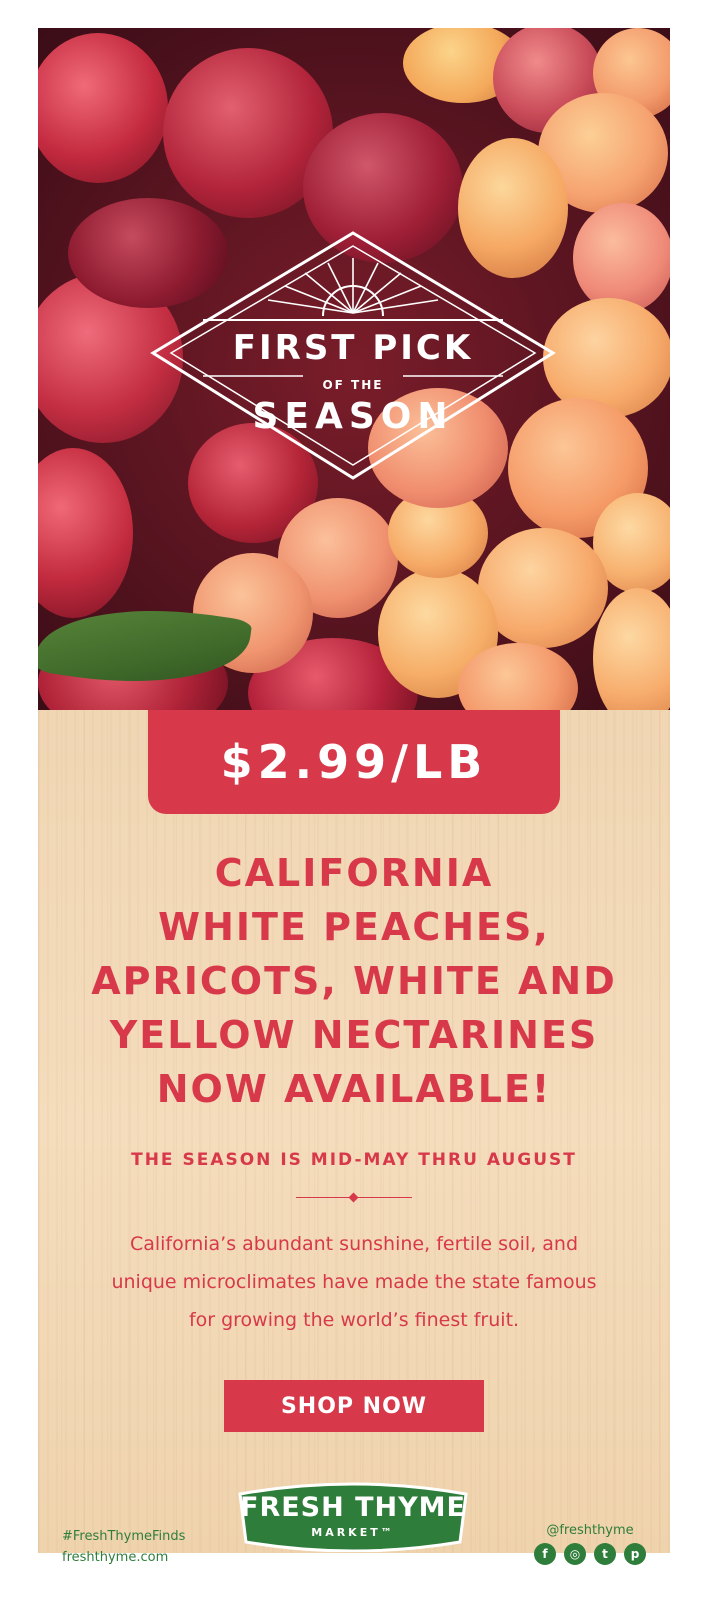 Image resolution: width=707 pixels, height=1612 pixels. Describe the element at coordinates (353, 1507) in the screenshot. I see `logo-name: FRESH THYME` at that location.